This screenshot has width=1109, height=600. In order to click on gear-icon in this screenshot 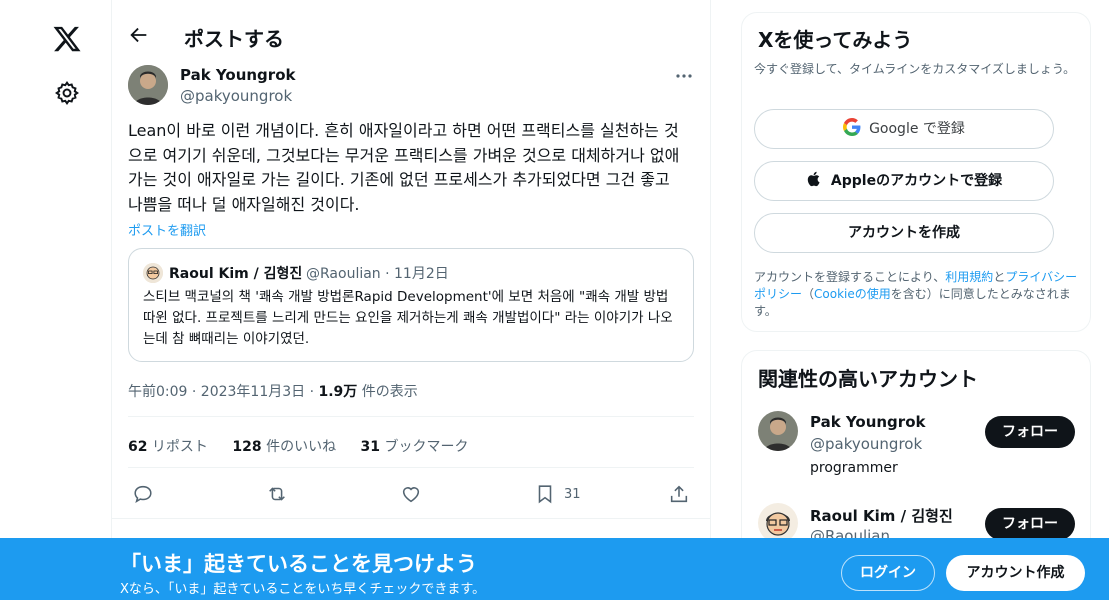, I will do `click(67, 93)`.